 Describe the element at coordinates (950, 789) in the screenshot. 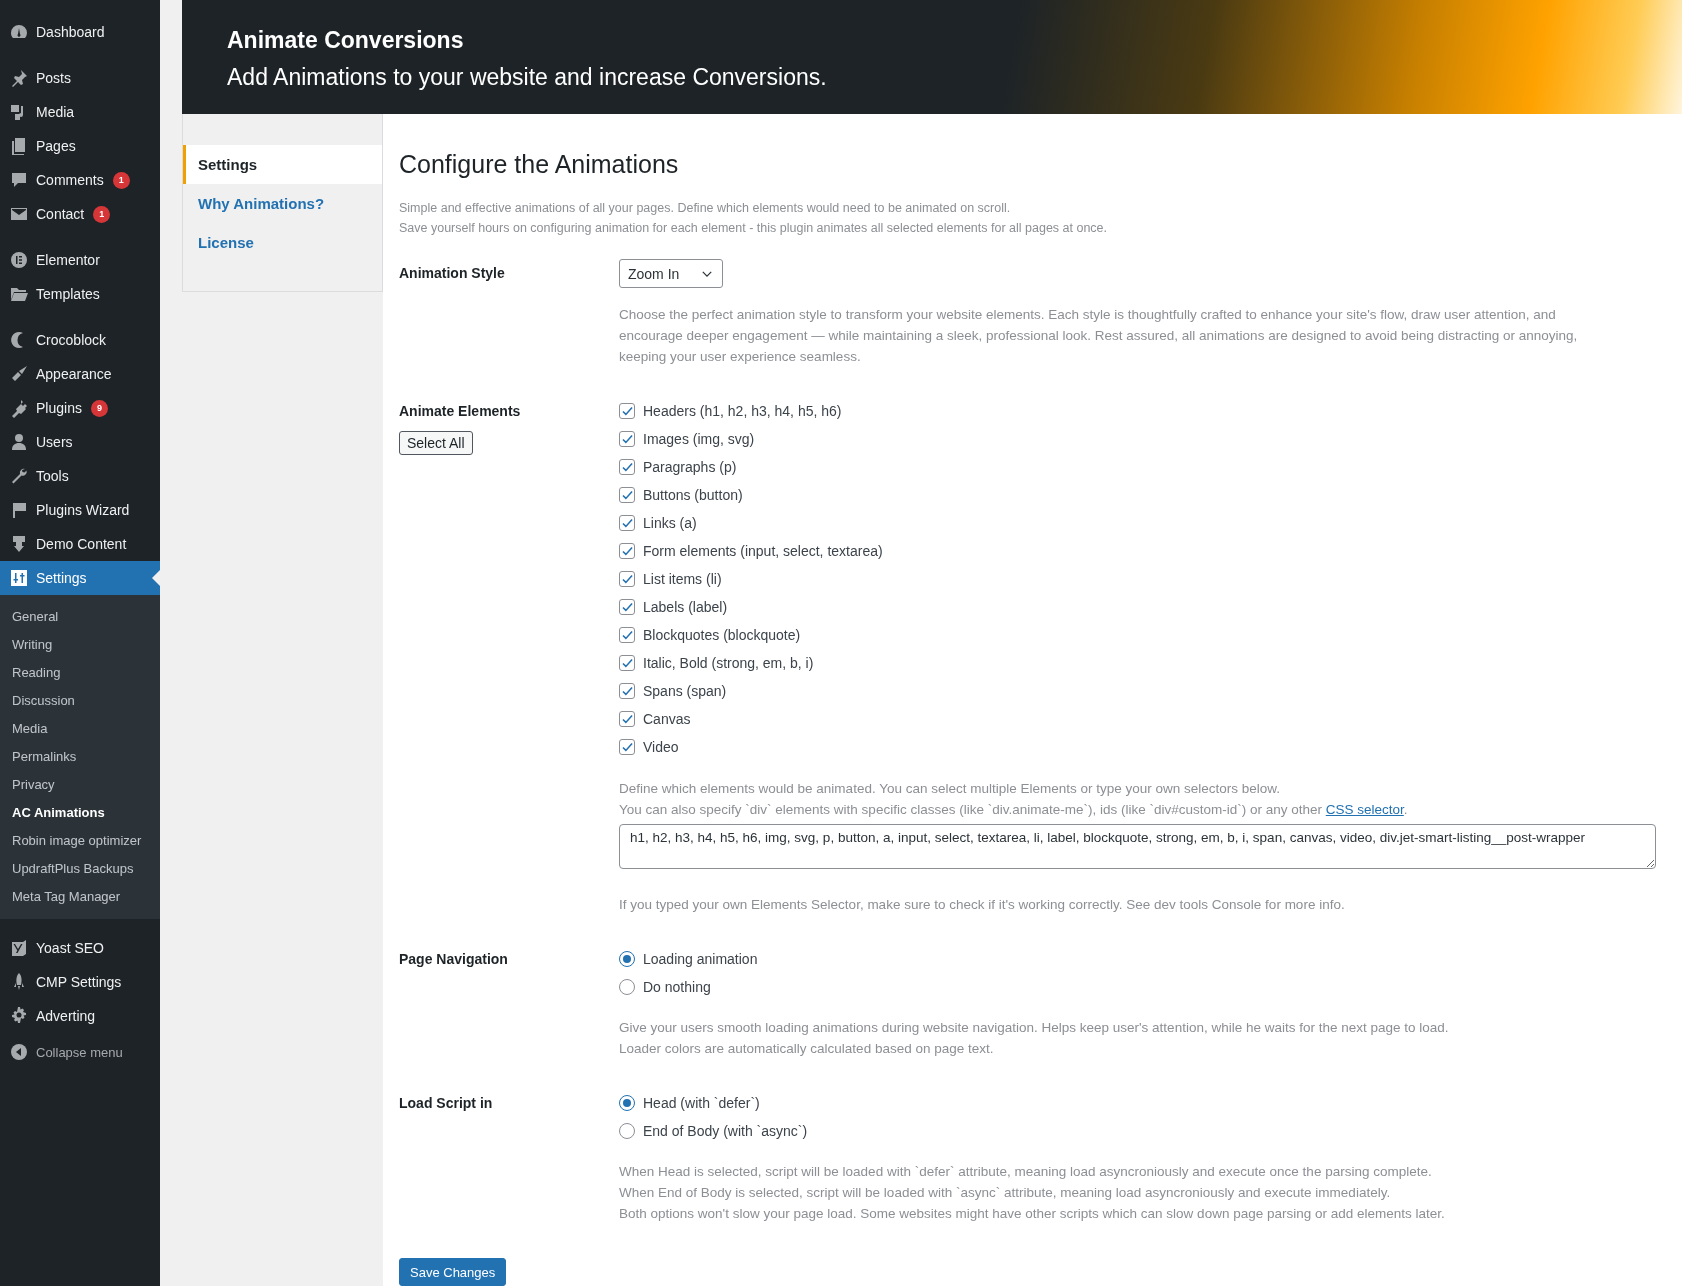

I see `help-text: Define which elements would be animated. You can select multiple Elements or type your own selectors below.` at that location.